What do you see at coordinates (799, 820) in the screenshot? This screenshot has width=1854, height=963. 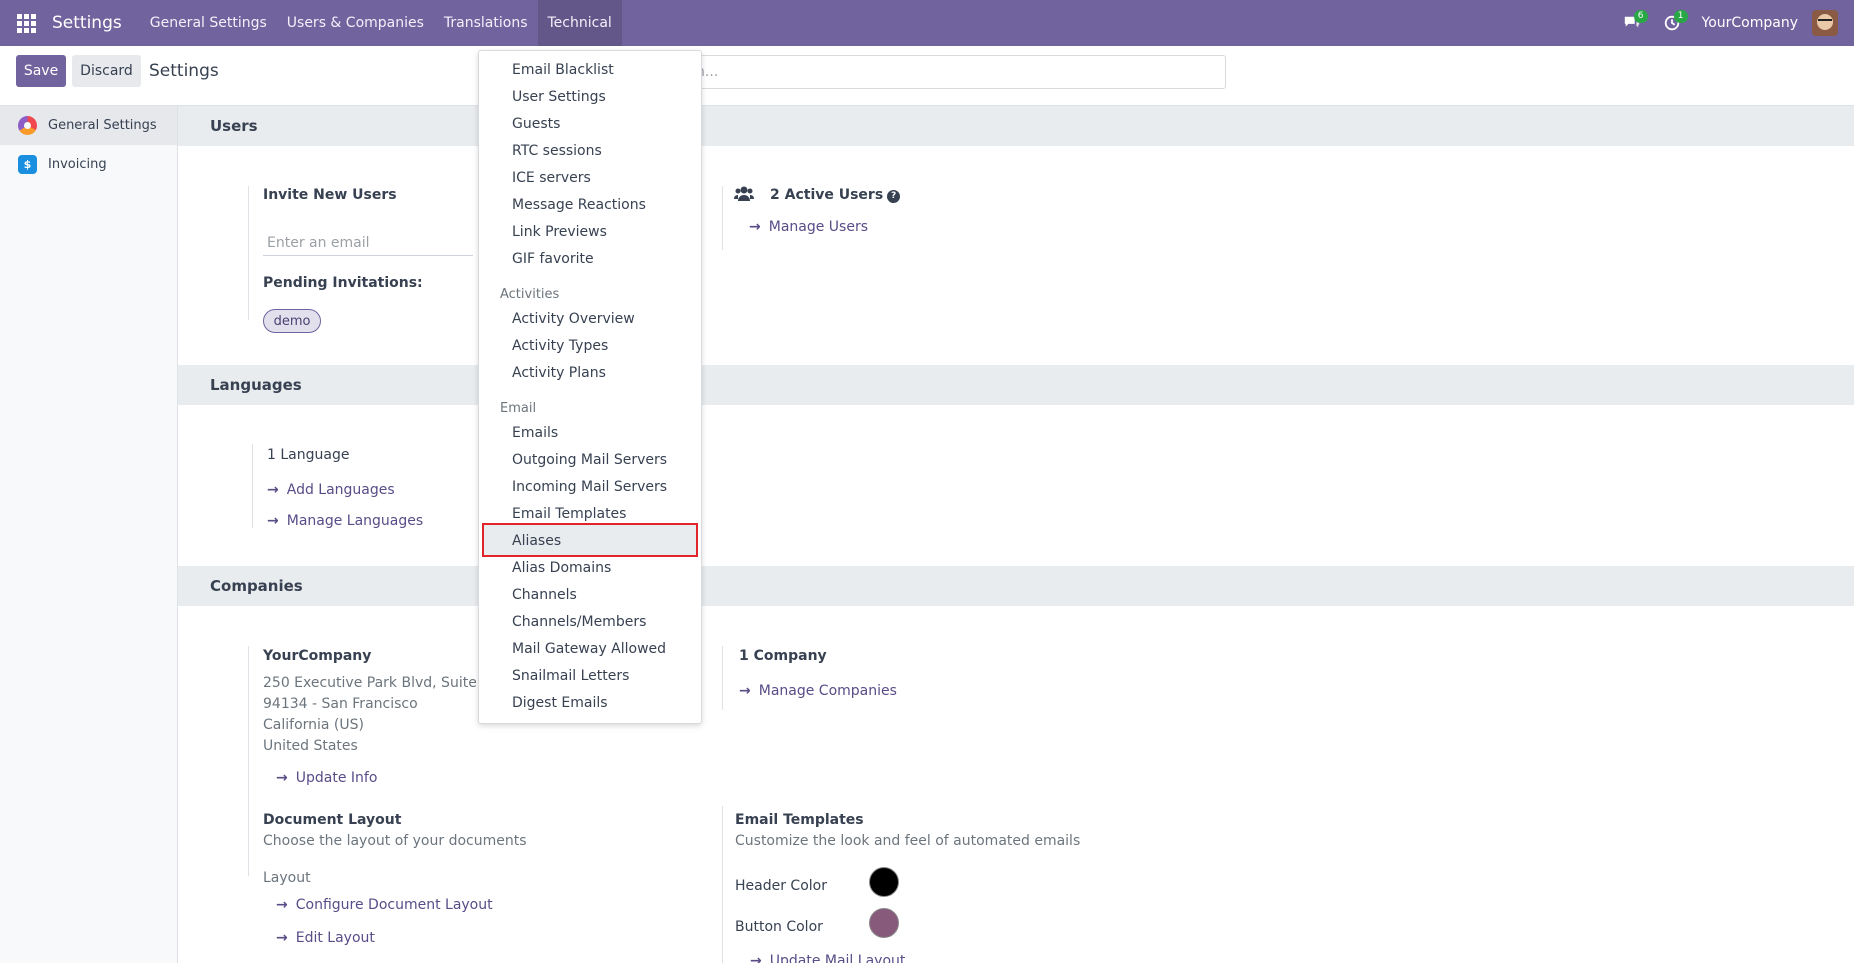 I see `email-templates-title: Email Templates` at bounding box center [799, 820].